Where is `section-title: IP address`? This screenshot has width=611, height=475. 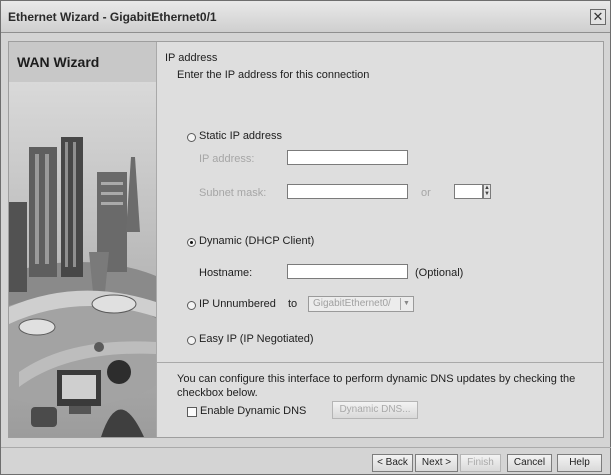 section-title: IP address is located at coordinates (191, 58).